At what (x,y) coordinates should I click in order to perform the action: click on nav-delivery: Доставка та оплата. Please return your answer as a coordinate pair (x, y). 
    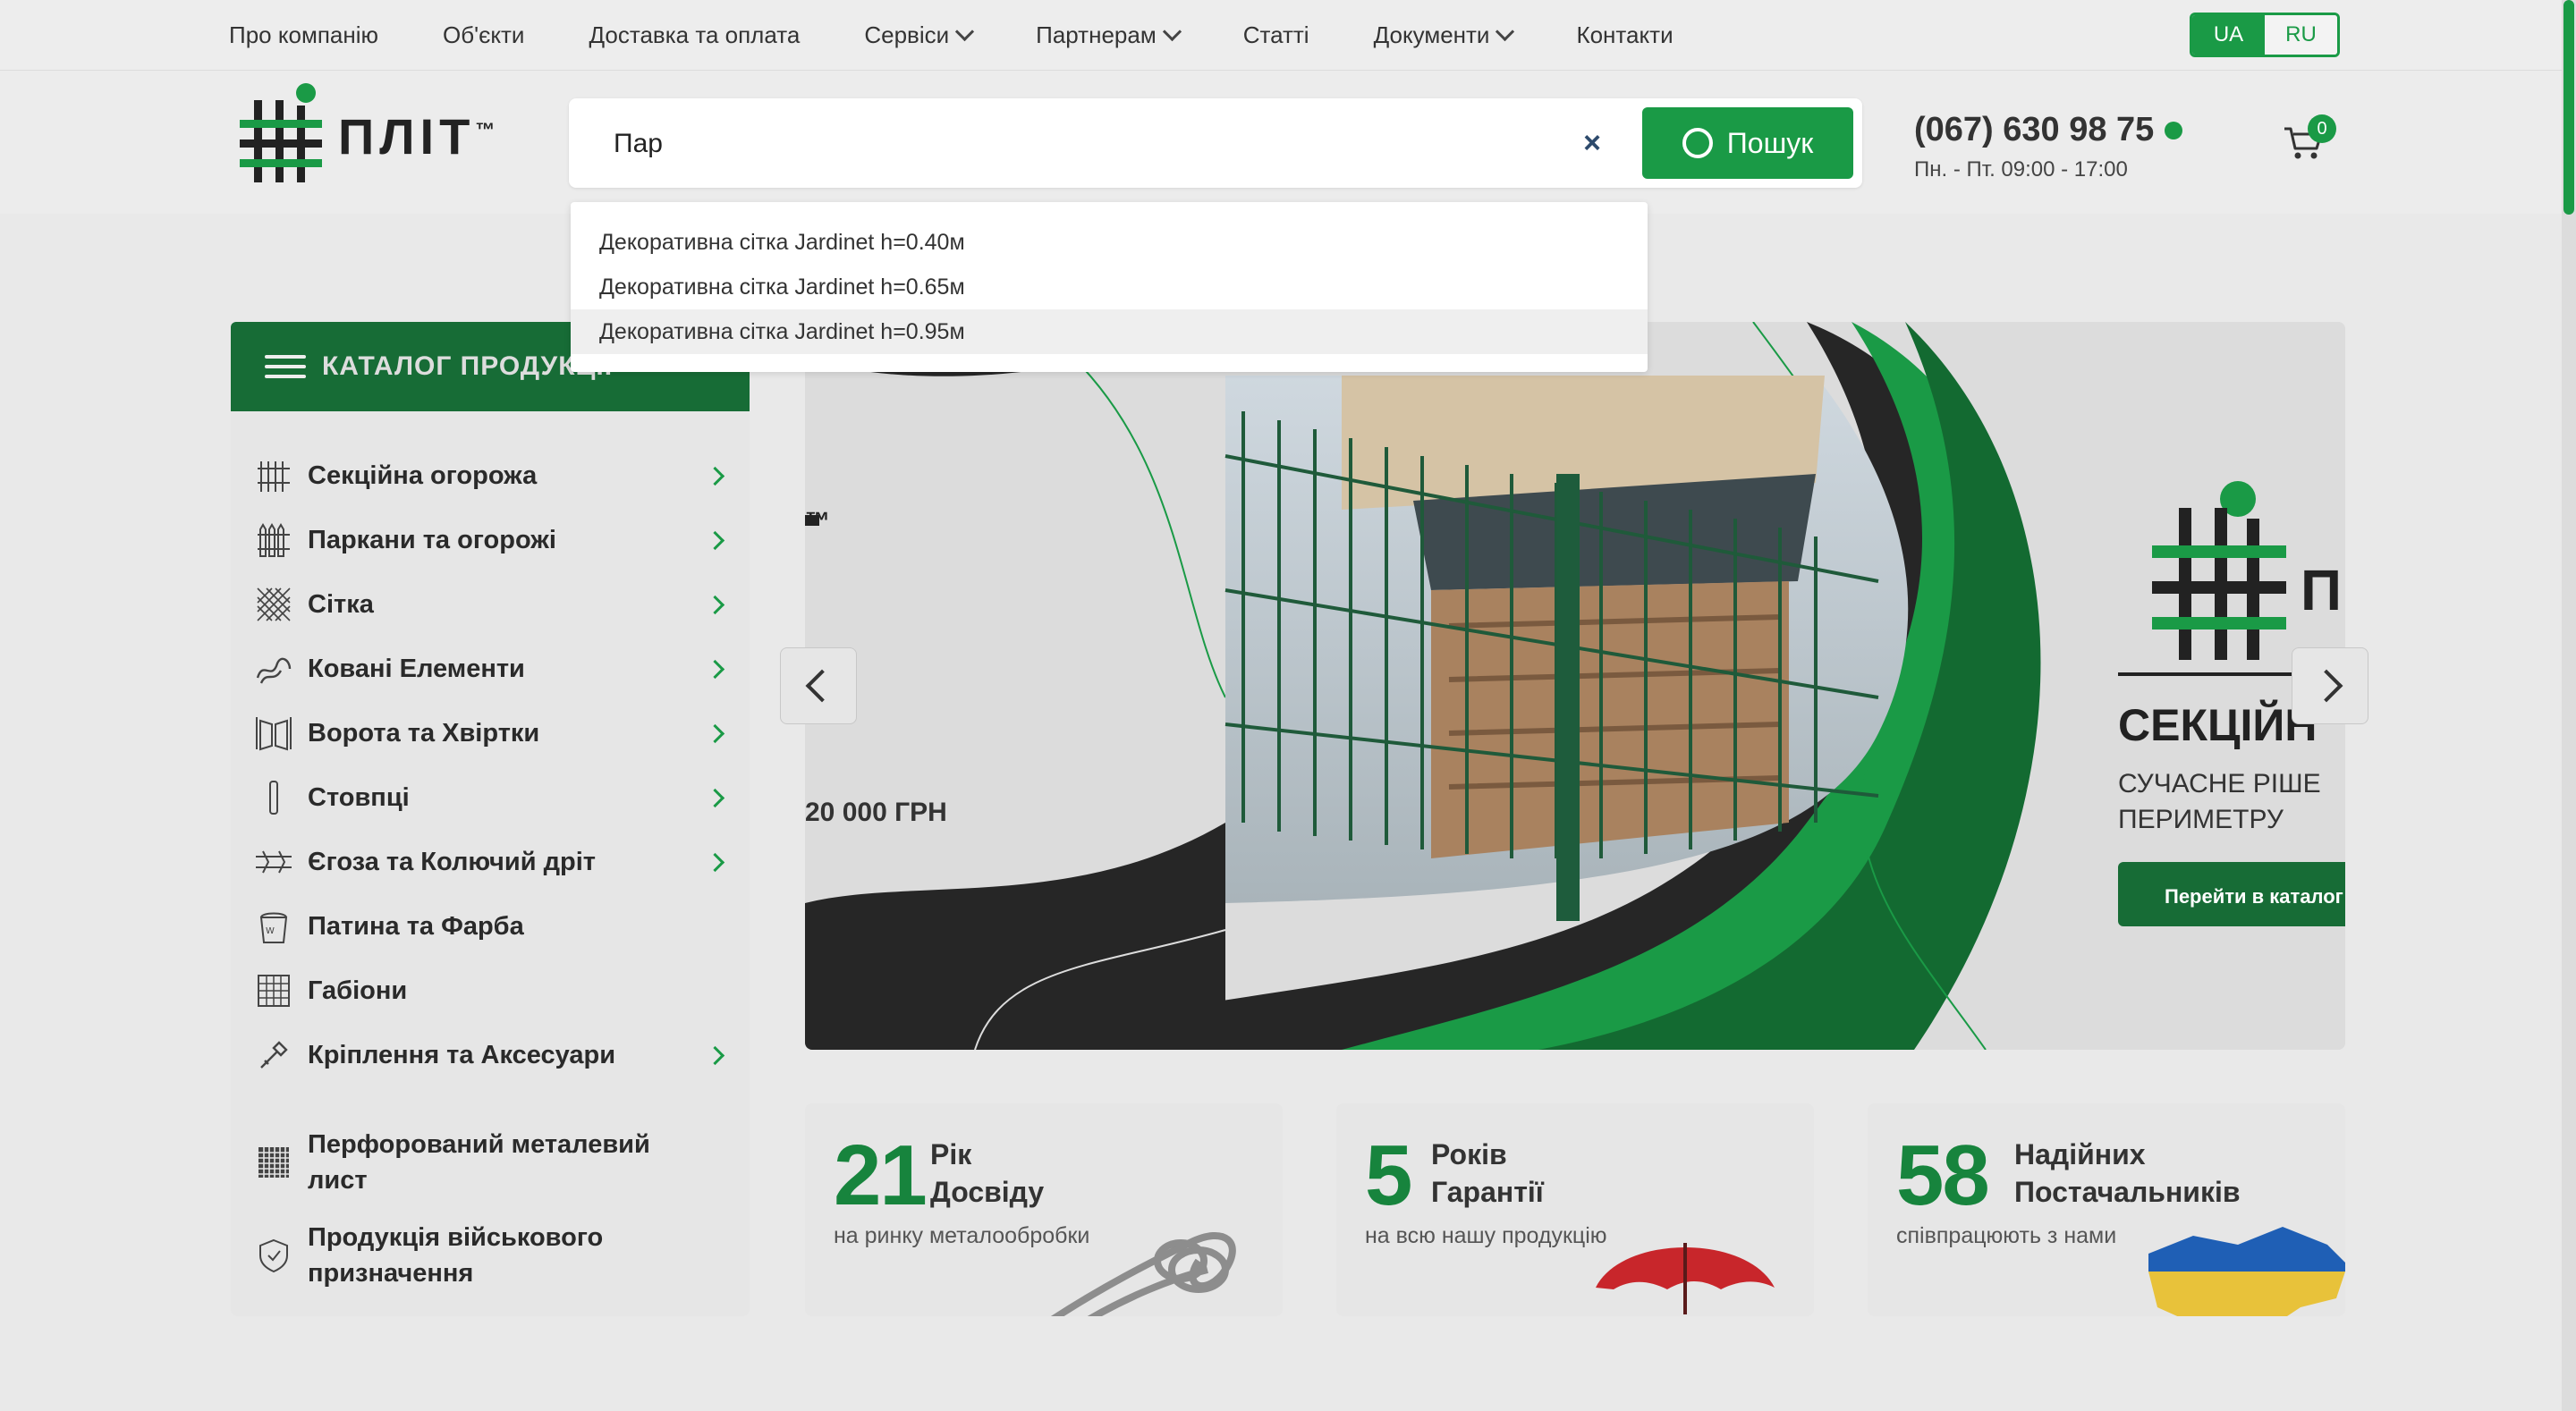
    Looking at the image, I should click on (694, 35).